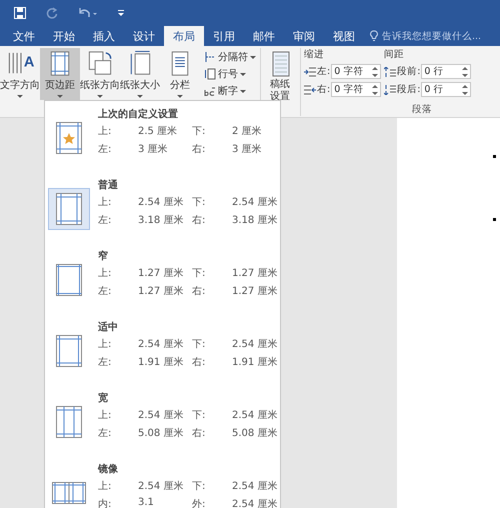  Describe the element at coordinates (180, 74) in the screenshot. I see `ribbon-button: 分栏` at that location.